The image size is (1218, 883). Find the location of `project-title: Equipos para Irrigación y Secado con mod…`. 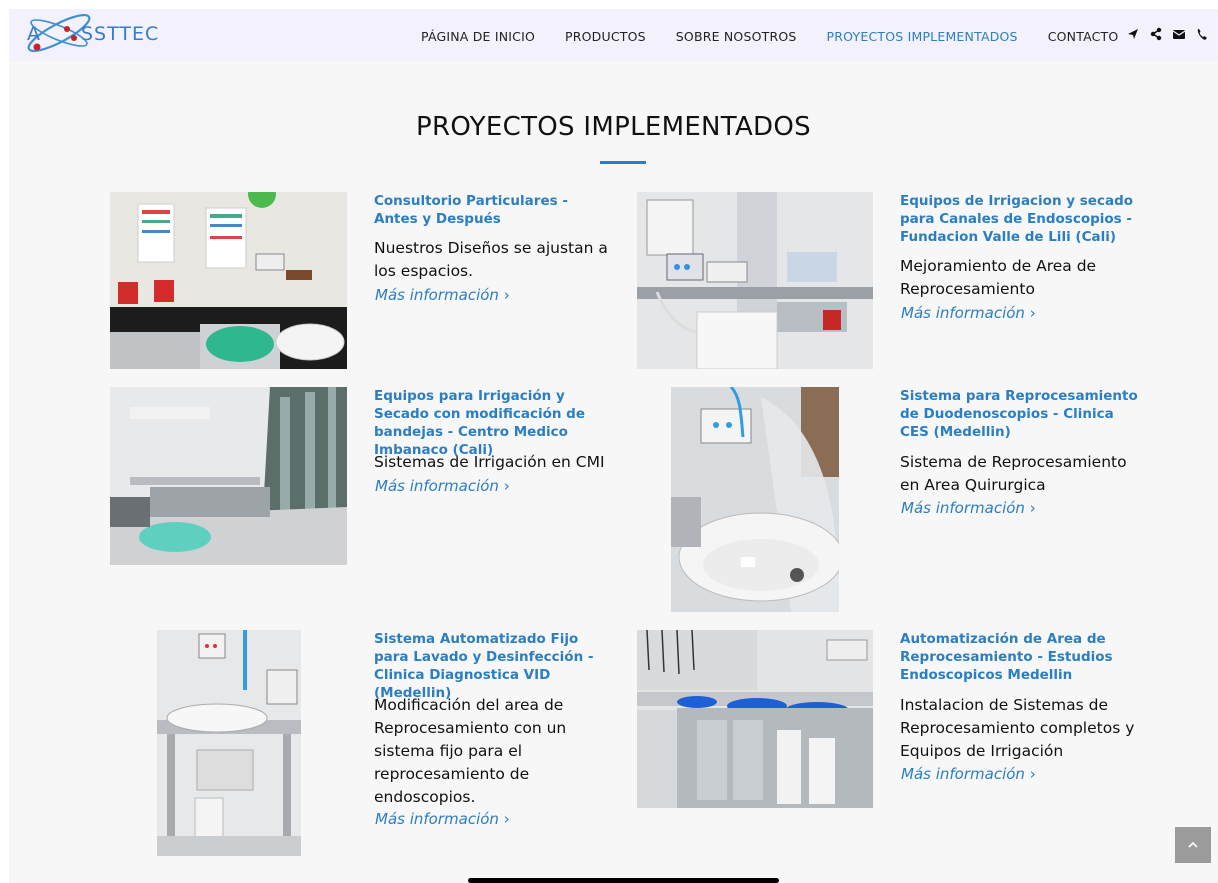

project-title: Equipos para Irrigación y Secado con mod… is located at coordinates (494, 423).